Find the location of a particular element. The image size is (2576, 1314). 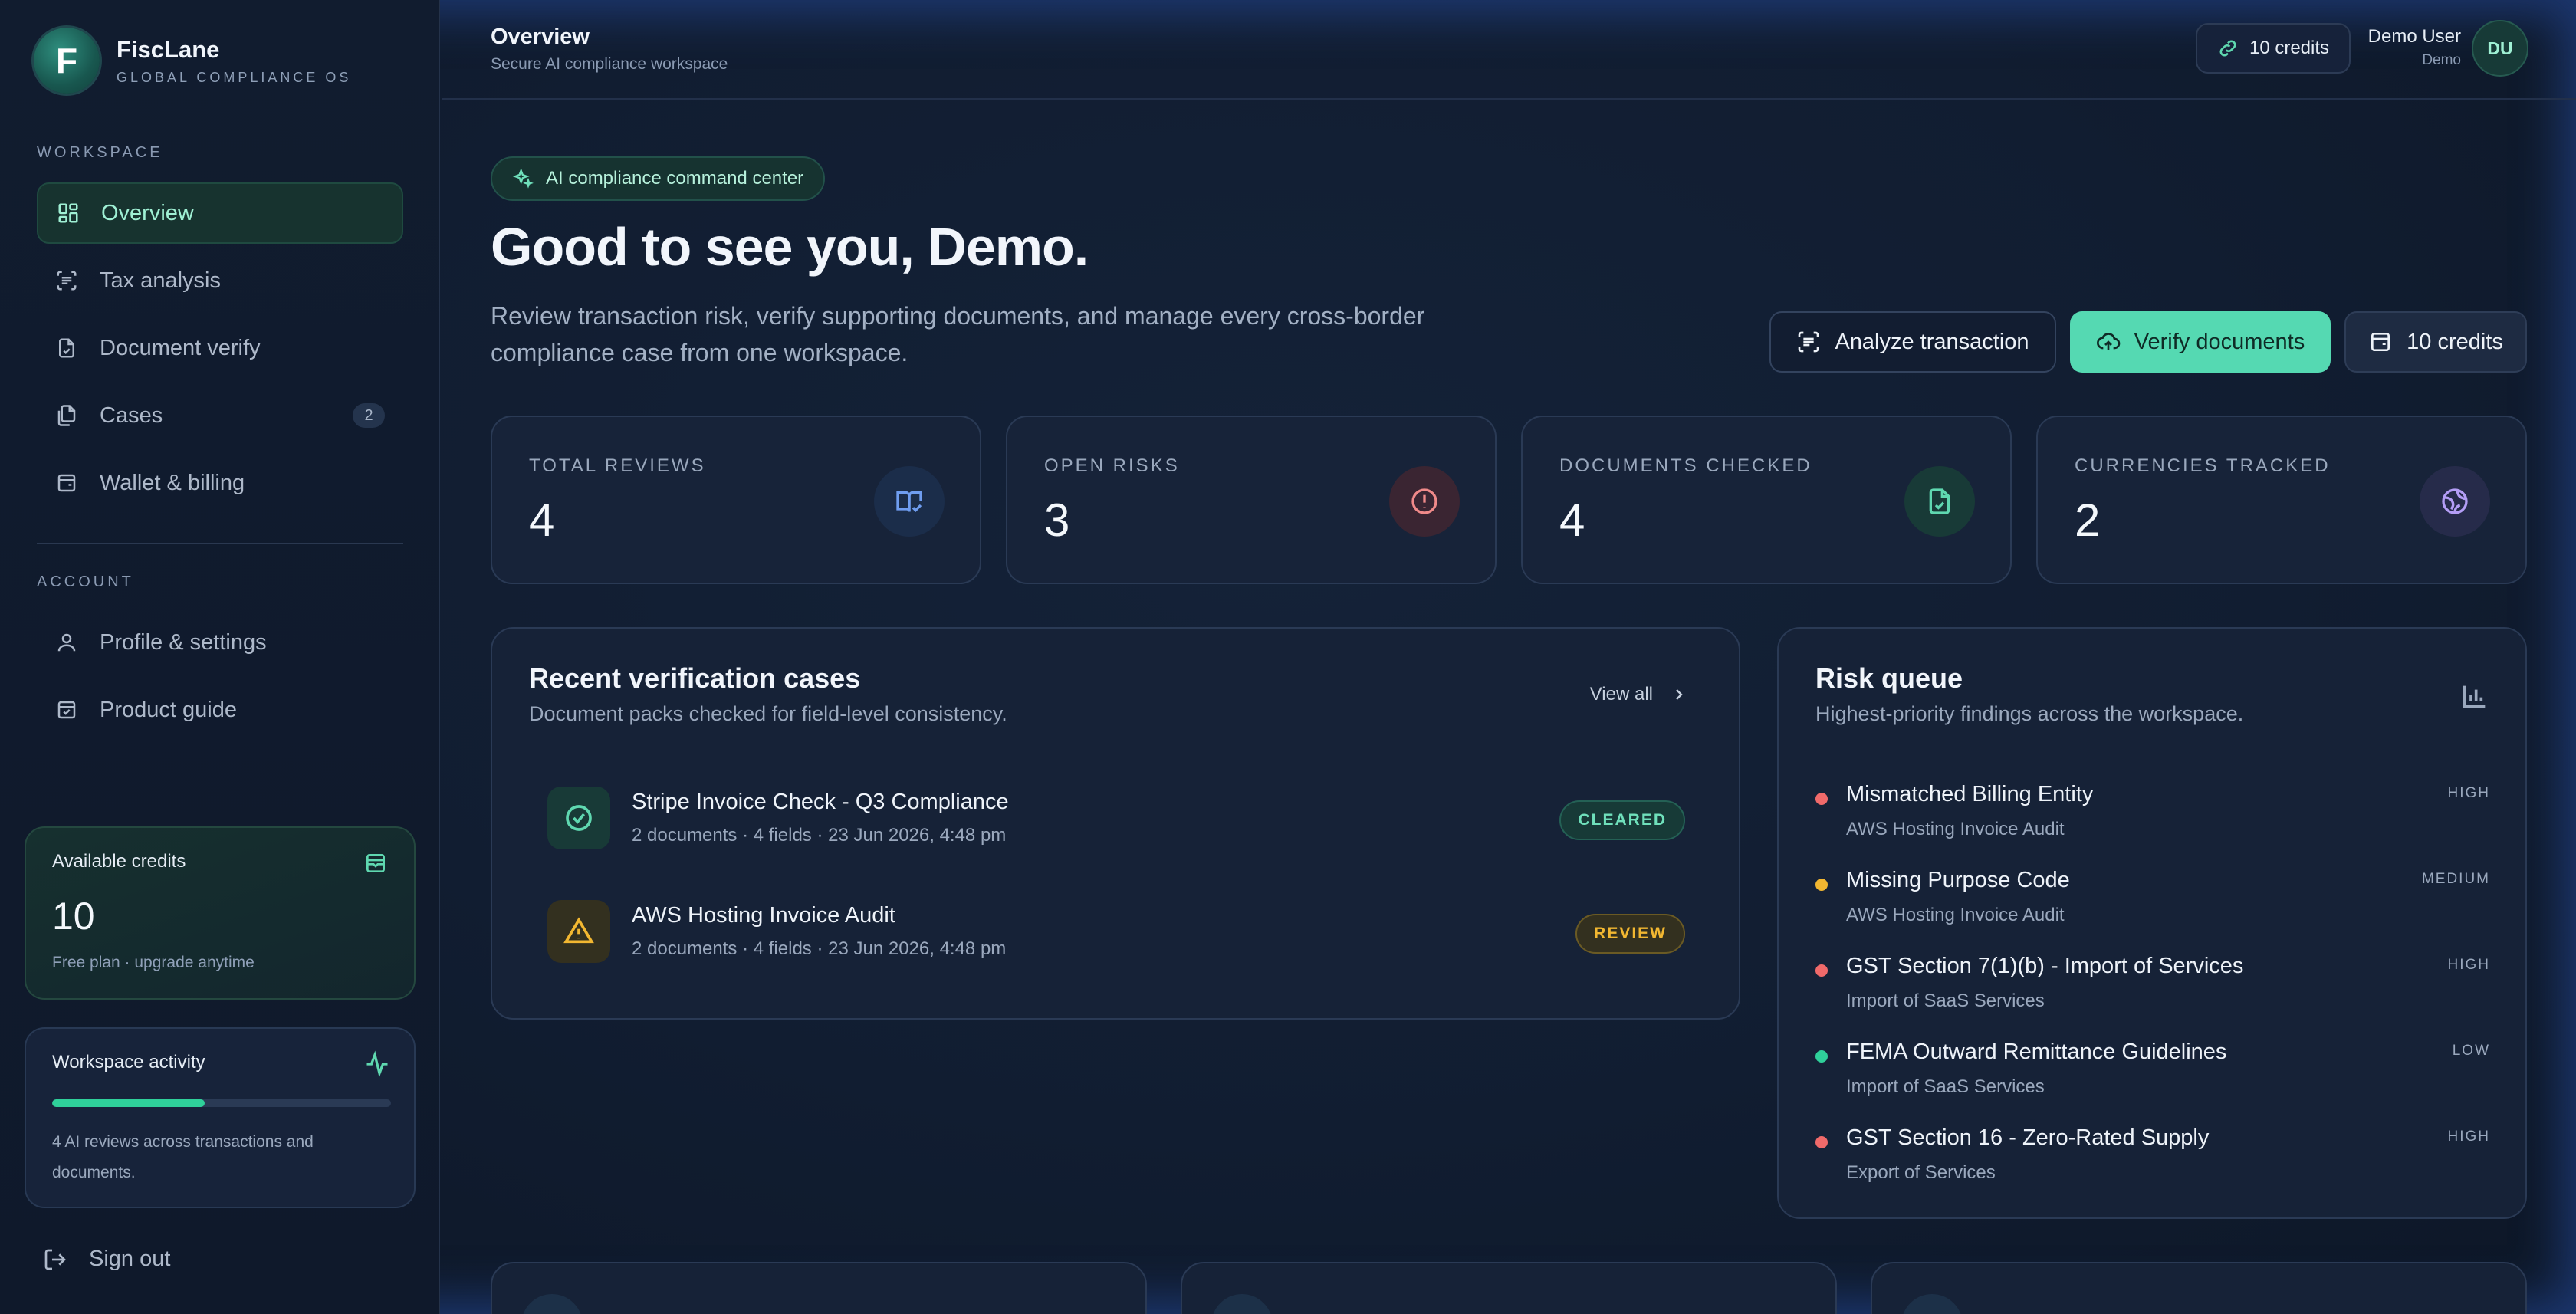

analyze-transaction-label: Analyze transaction is located at coordinates (1932, 341).